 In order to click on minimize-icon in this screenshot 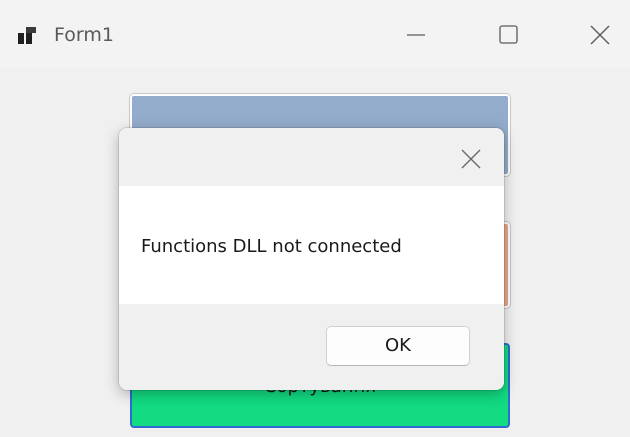, I will do `click(416, 35)`.